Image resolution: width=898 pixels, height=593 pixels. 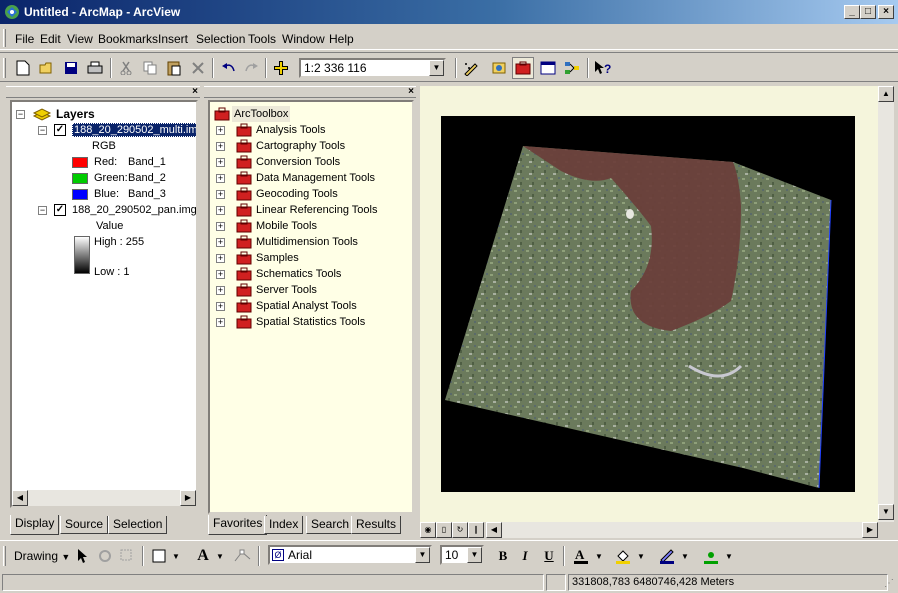 I want to click on data-view-icon: ◉, so click(x=428, y=530).